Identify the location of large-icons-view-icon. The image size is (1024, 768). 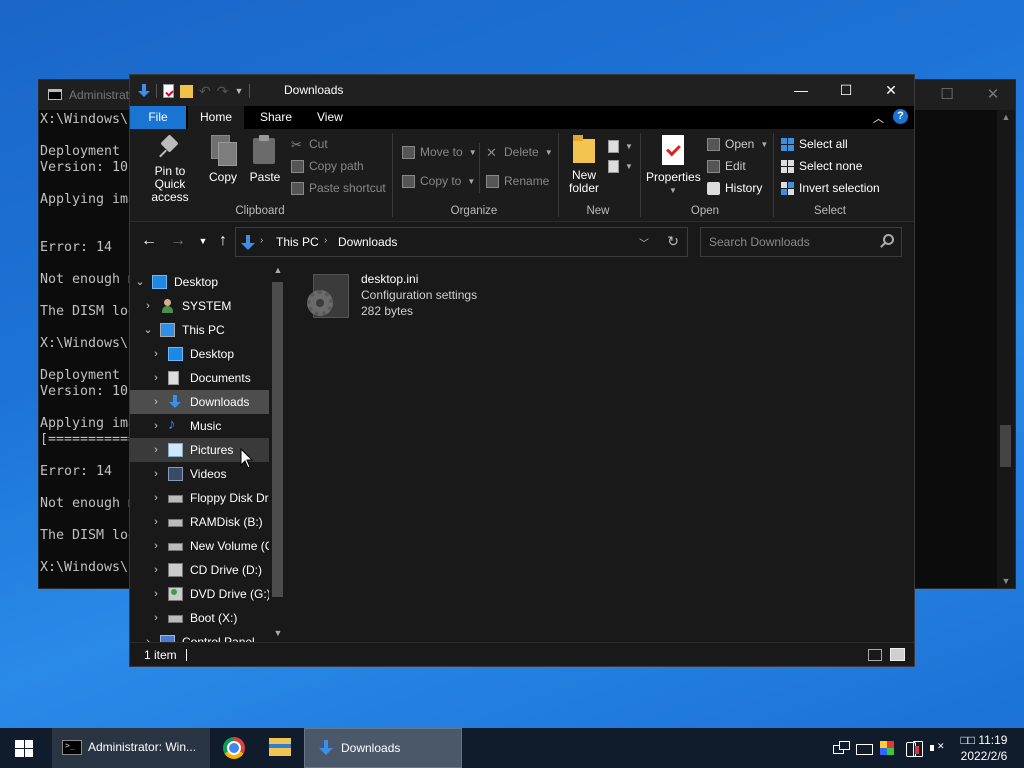
(897, 654).